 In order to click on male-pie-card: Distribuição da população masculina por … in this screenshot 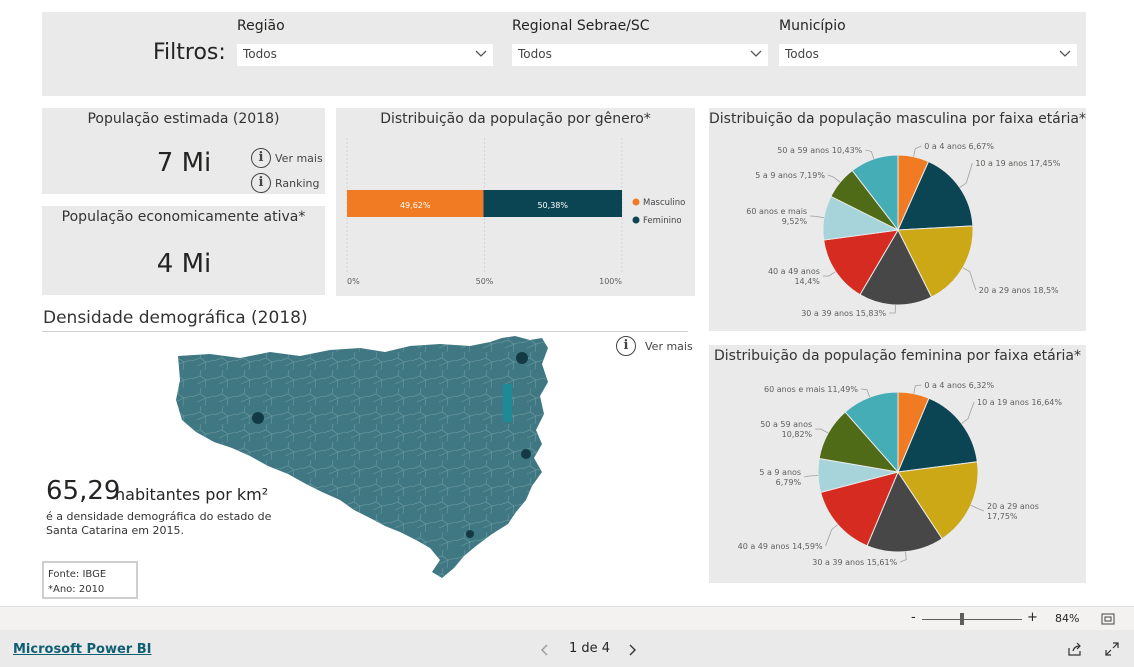, I will do `click(897, 219)`.